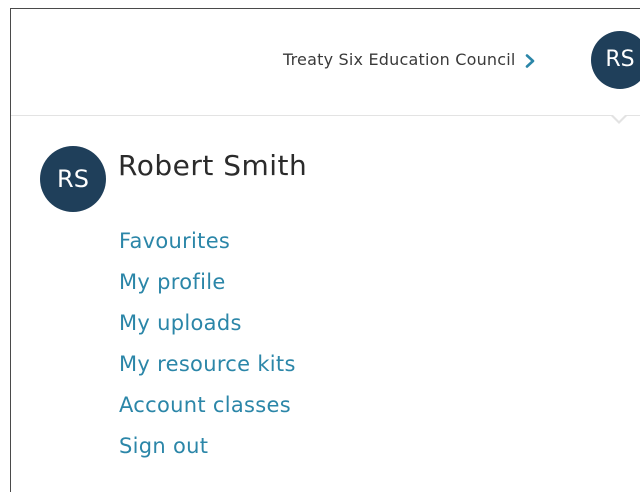 Image resolution: width=640 pixels, height=493 pixels. What do you see at coordinates (207, 288) in the screenshot?
I see `menu-item-my-profile: My profile` at bounding box center [207, 288].